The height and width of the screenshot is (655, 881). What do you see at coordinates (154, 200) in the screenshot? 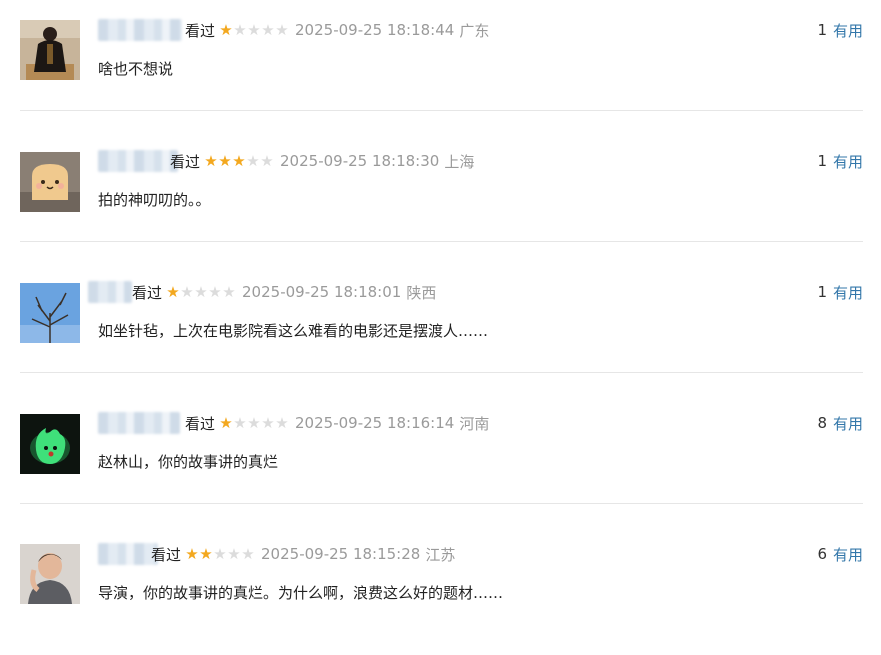
I see `review-comment: 拍的神叨叨的。。` at bounding box center [154, 200].